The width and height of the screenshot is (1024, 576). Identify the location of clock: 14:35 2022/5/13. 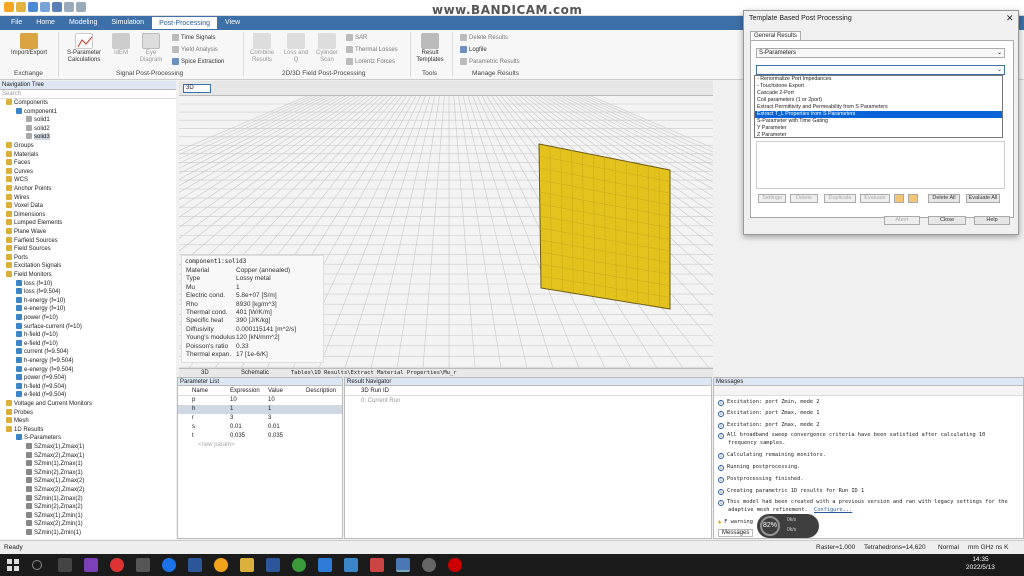
(980, 564).